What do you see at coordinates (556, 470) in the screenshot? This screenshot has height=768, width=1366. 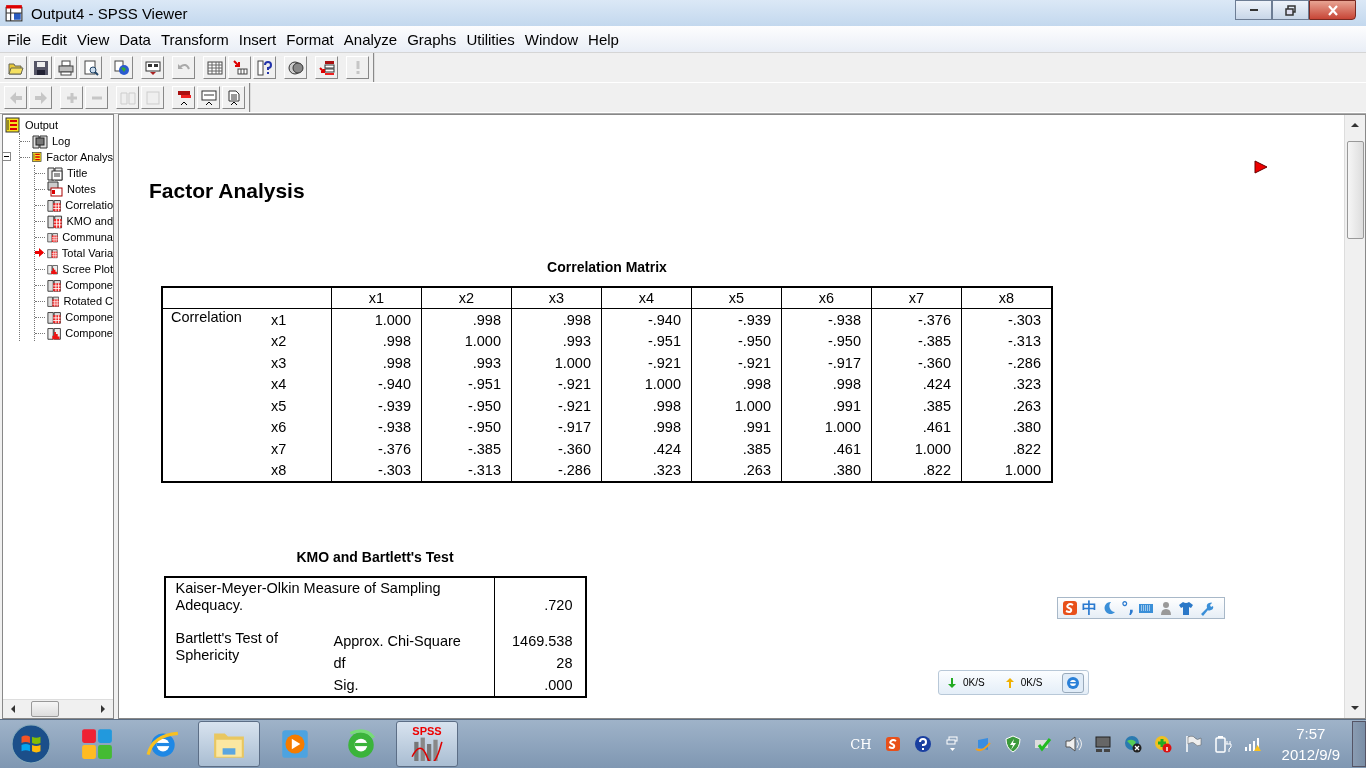 I see `table-cell: -.286` at bounding box center [556, 470].